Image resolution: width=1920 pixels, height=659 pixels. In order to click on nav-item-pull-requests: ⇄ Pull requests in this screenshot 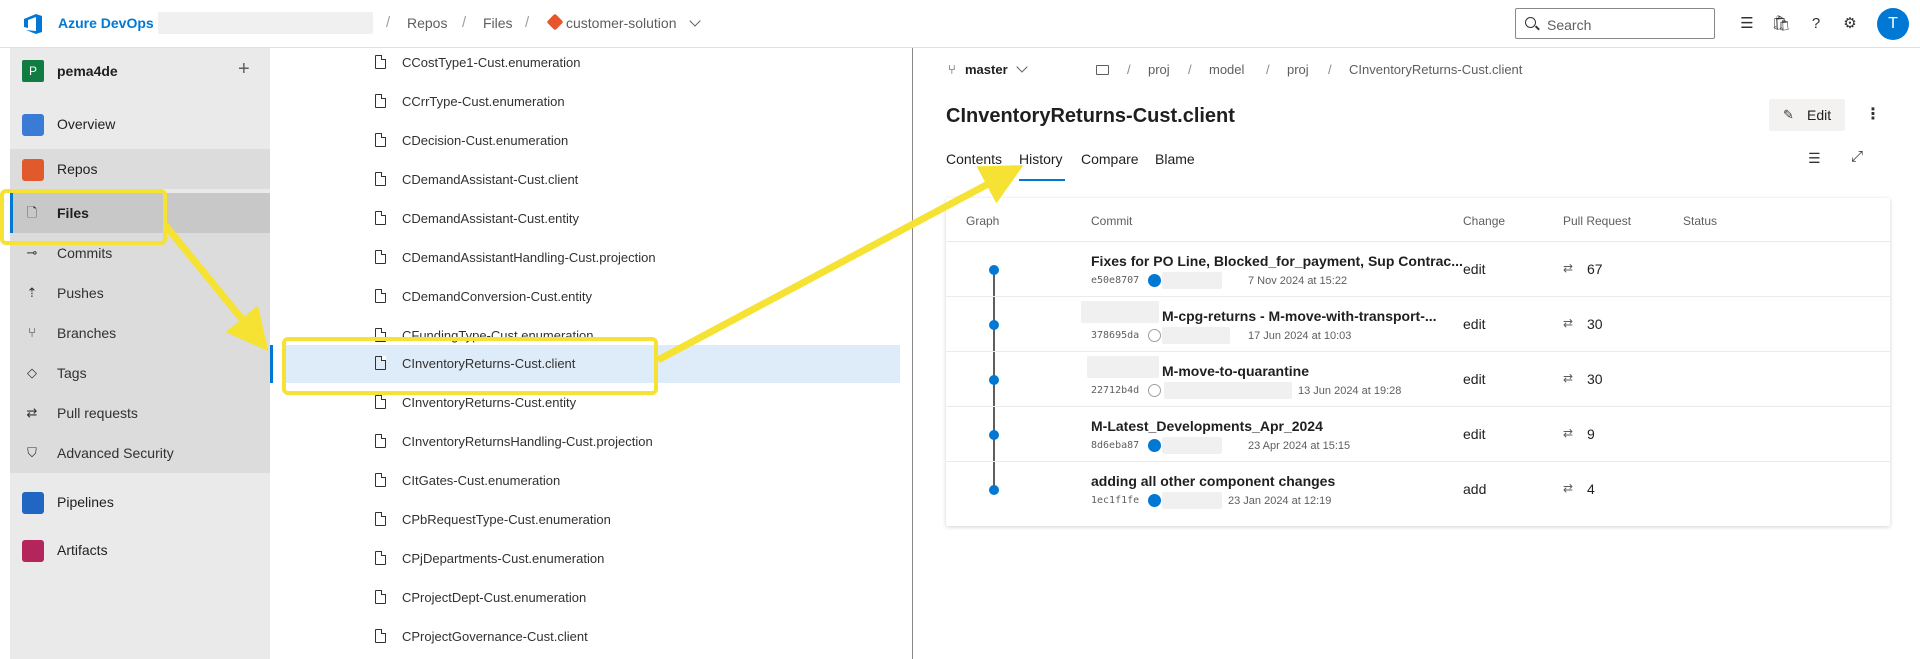, I will do `click(140, 413)`.